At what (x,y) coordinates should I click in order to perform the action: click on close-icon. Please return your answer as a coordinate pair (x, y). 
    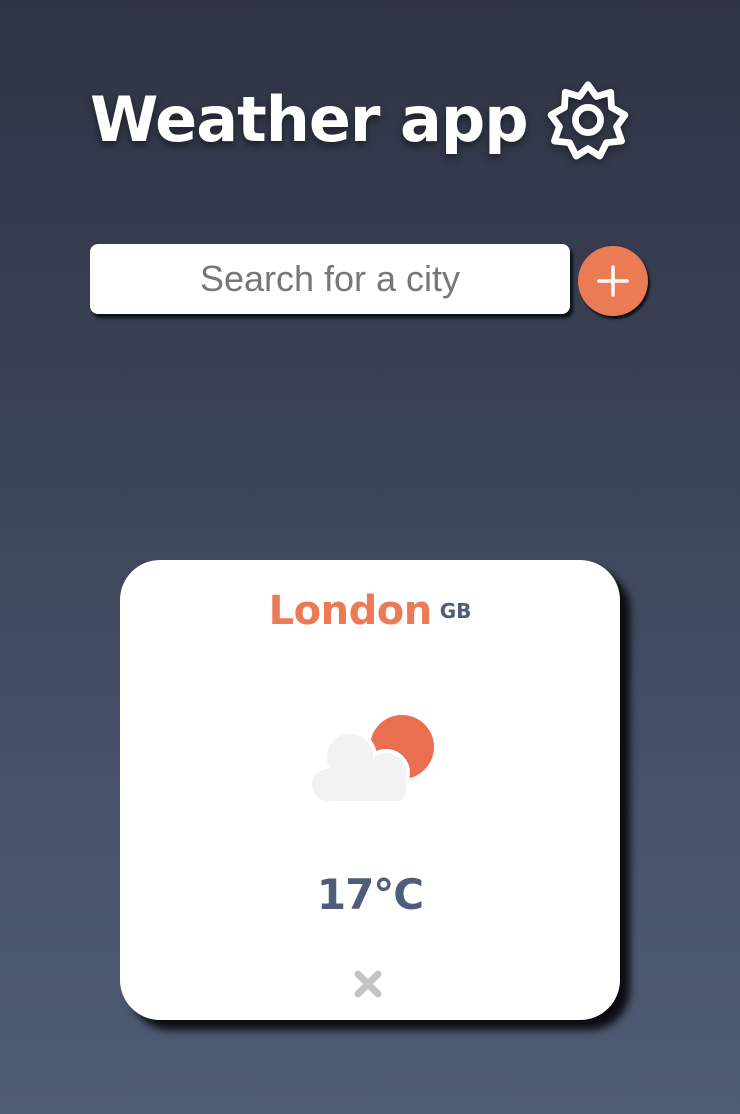
    Looking at the image, I should click on (368, 984).